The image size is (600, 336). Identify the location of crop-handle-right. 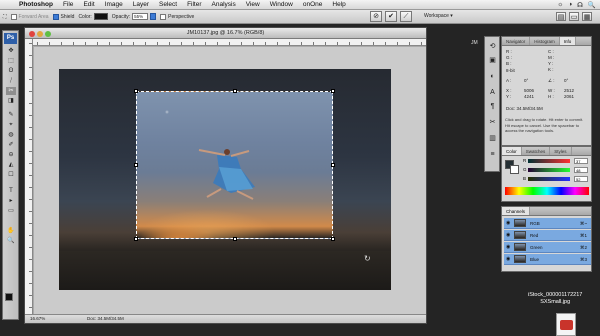
(333, 165).